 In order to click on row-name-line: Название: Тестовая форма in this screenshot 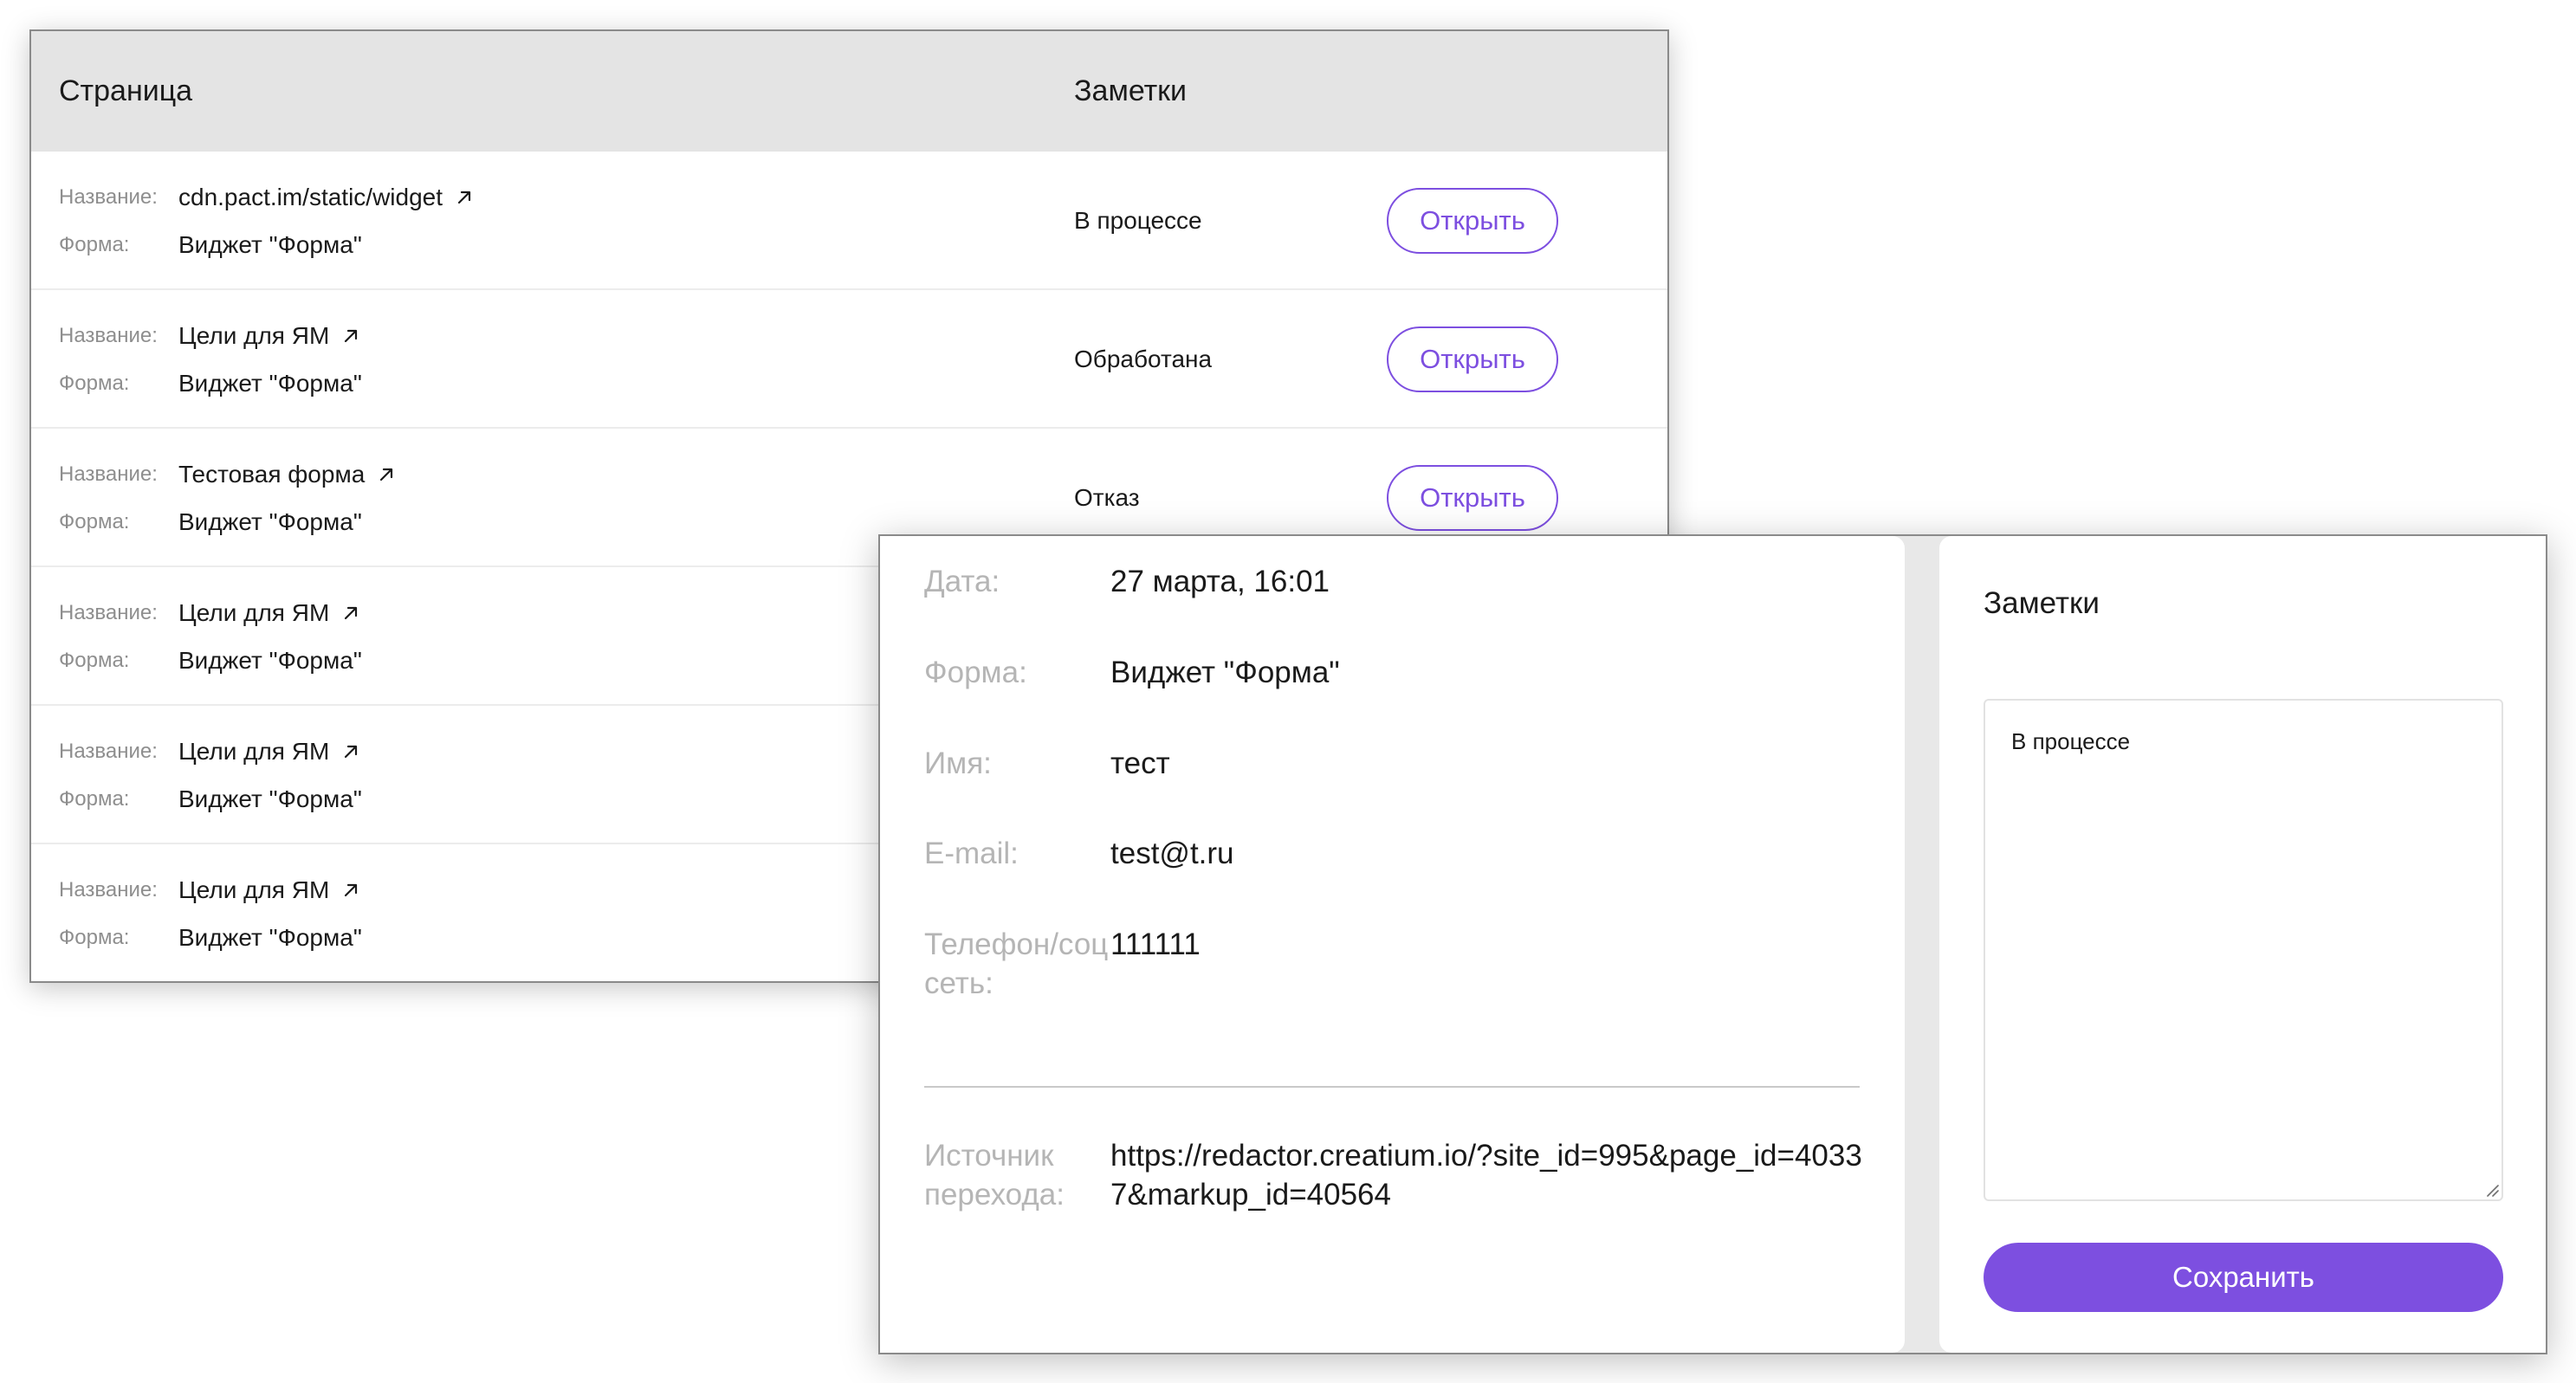, I will do `click(227, 475)`.